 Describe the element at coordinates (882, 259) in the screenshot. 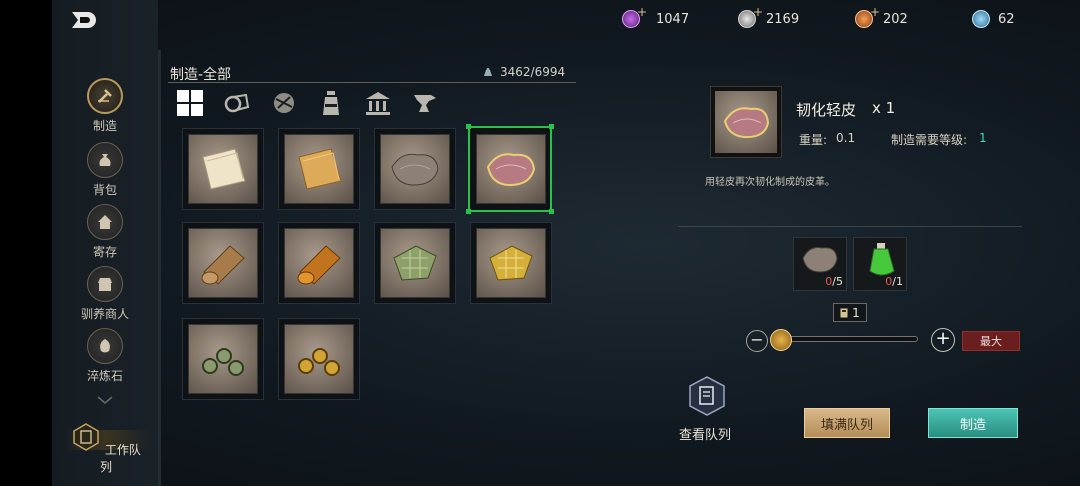

I see `green-potion-icon` at that location.